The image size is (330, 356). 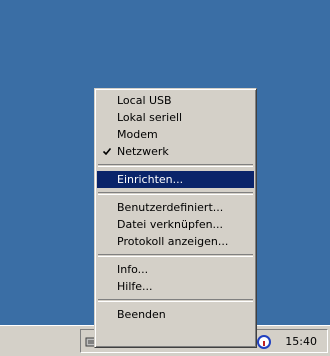 I want to click on menu-item-local-usb: Local USB, so click(x=175, y=100).